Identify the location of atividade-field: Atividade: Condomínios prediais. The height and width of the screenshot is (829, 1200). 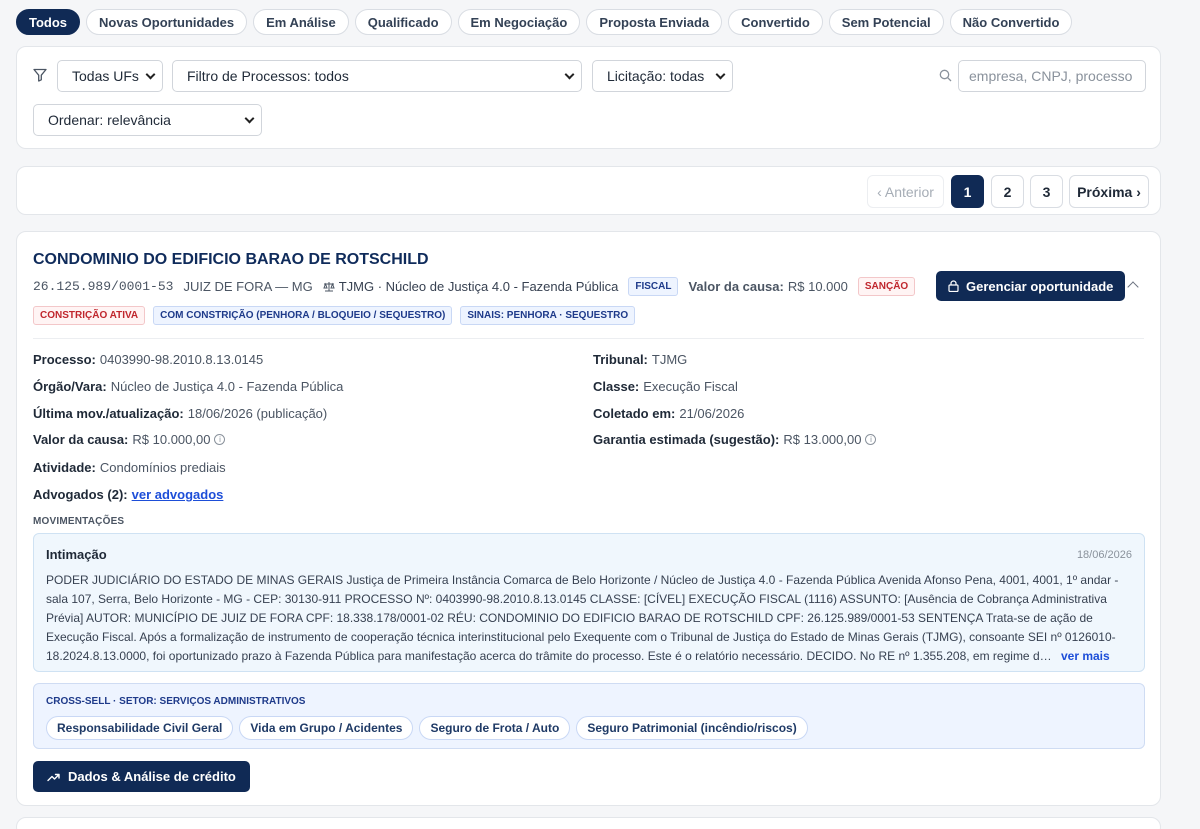
(129, 467).